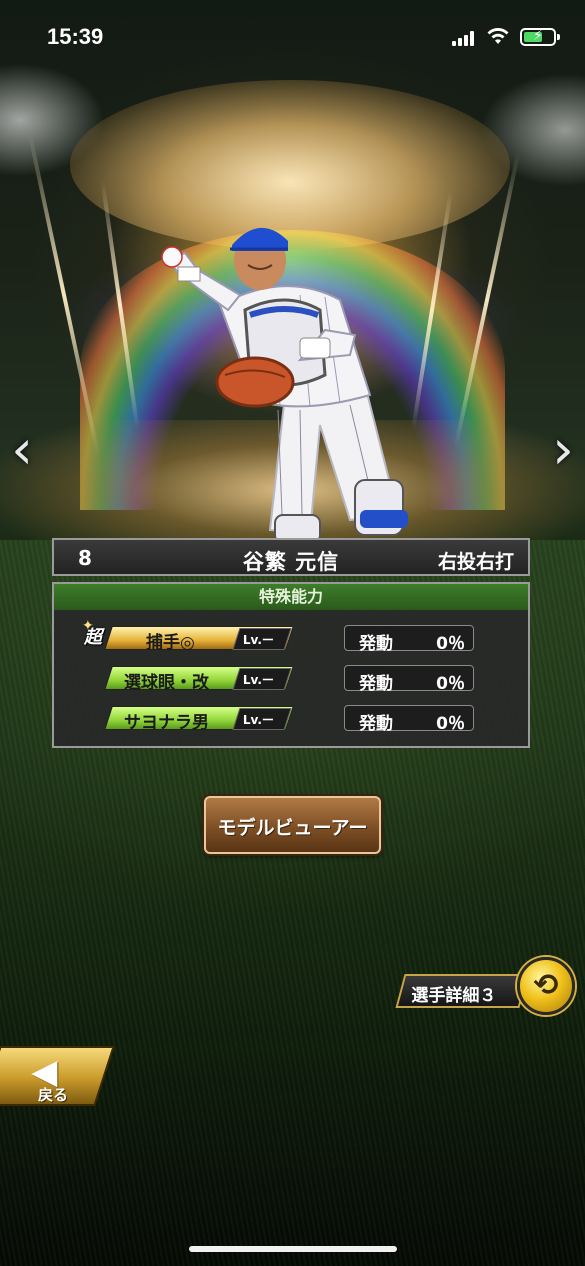  I want to click on back-button: ◀ 戻る, so click(57, 1076).